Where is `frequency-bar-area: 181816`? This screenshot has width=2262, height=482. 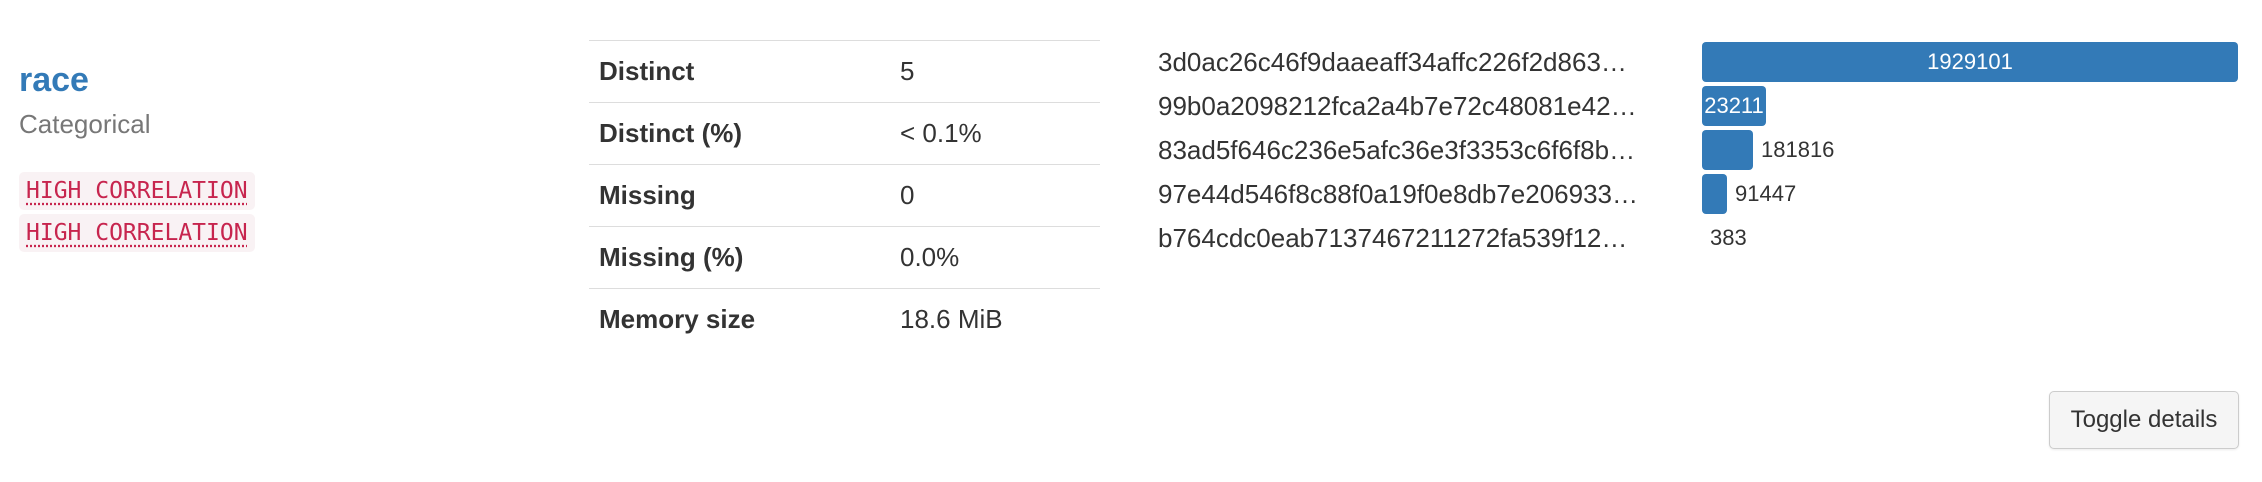 frequency-bar-area: 181816 is located at coordinates (1970, 150).